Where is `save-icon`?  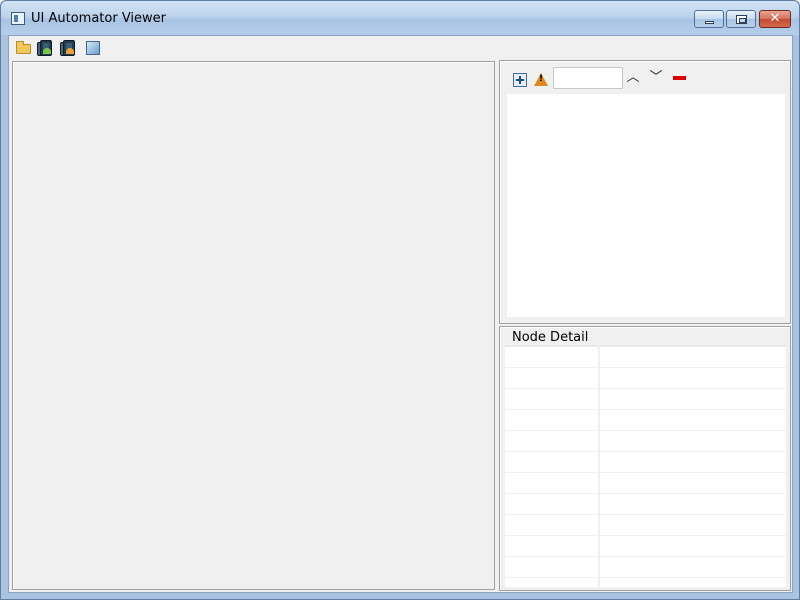
save-icon is located at coordinates (93, 48).